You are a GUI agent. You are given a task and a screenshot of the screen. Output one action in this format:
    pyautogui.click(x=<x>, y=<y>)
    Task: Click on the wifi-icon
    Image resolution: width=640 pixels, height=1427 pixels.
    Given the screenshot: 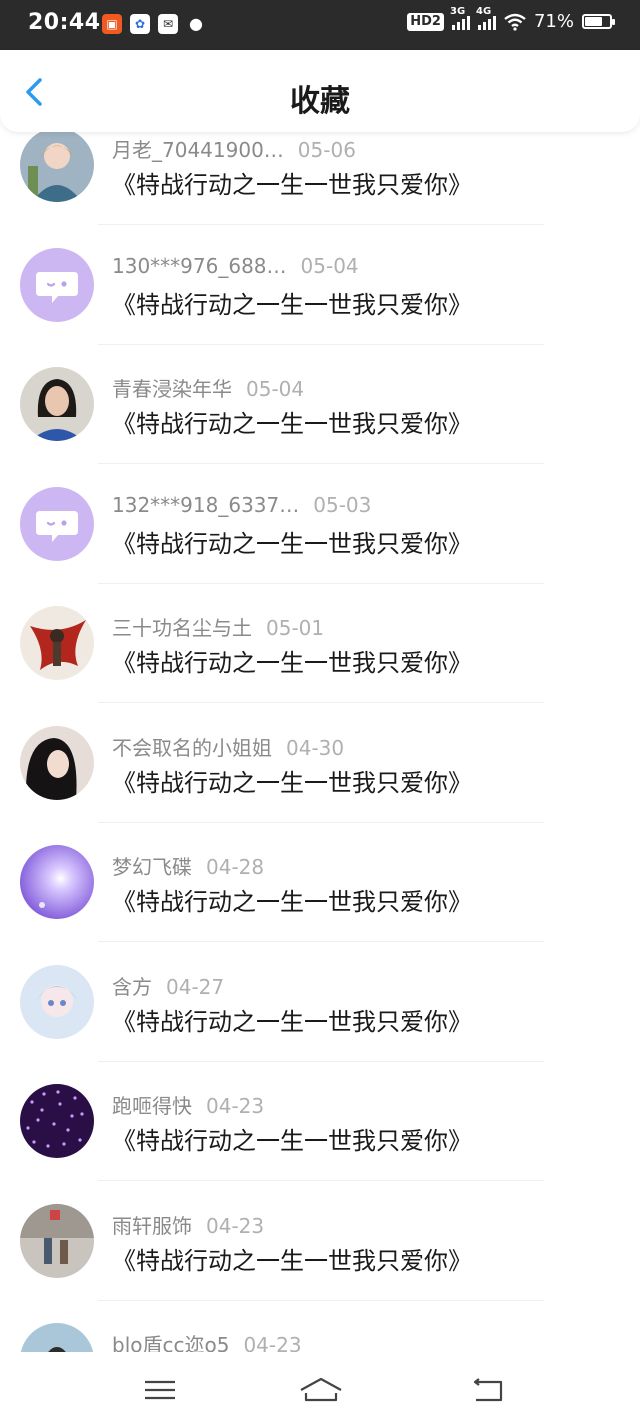 What is the action you would take?
    pyautogui.click(x=515, y=22)
    